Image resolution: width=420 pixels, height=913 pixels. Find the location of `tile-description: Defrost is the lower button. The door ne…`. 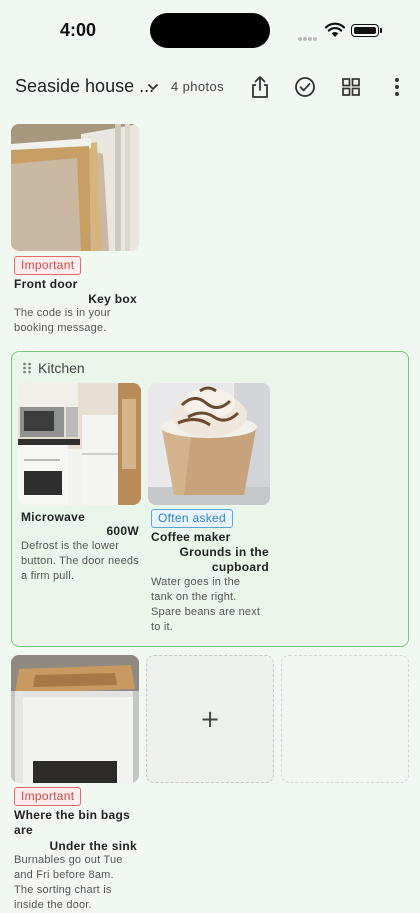

tile-description: Defrost is the lower button. The door ne… is located at coordinates (80, 561).